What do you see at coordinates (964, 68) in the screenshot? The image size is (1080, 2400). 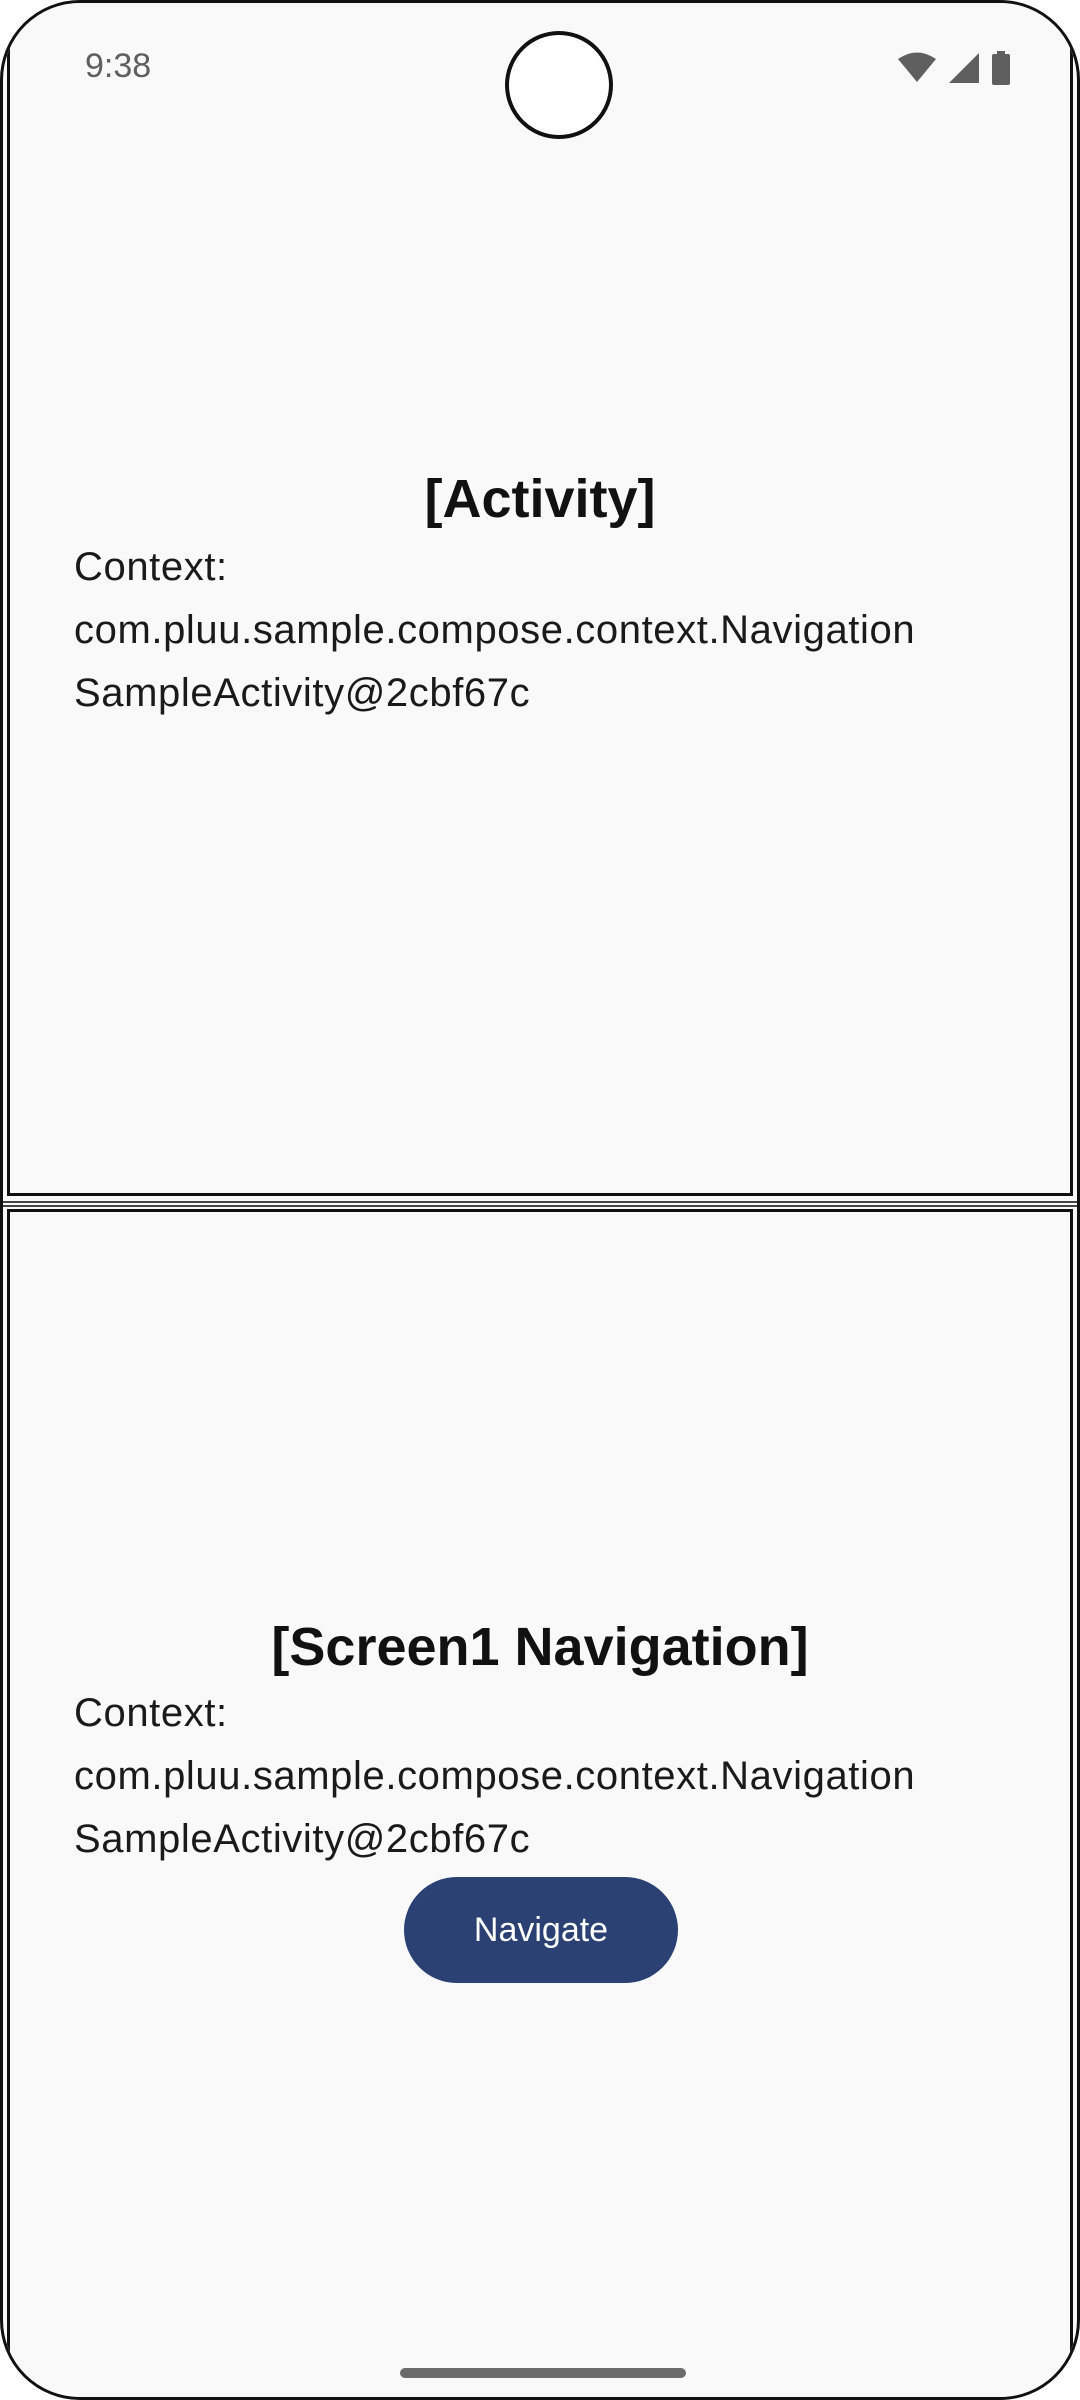 I see `cellular-signal-icon` at bounding box center [964, 68].